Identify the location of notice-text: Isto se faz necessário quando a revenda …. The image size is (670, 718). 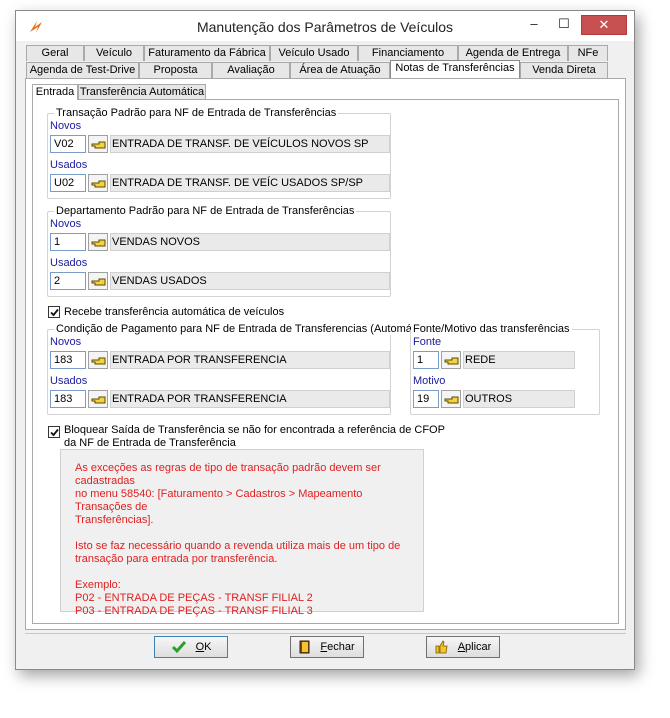
(238, 546).